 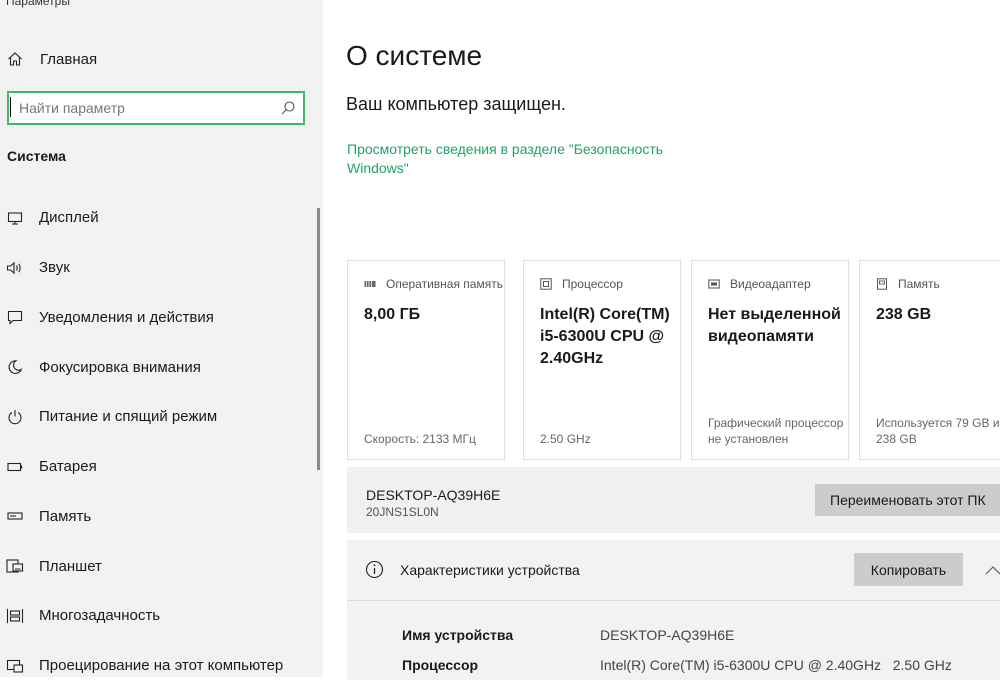 What do you see at coordinates (159, 218) in the screenshot?
I see `sidebar-item-display: Дисплей` at bounding box center [159, 218].